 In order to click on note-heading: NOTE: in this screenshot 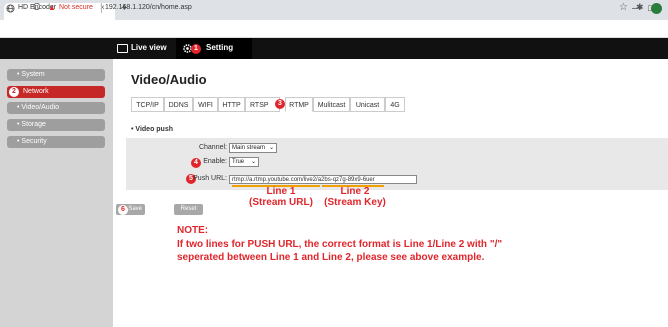, I will do `click(193, 230)`.